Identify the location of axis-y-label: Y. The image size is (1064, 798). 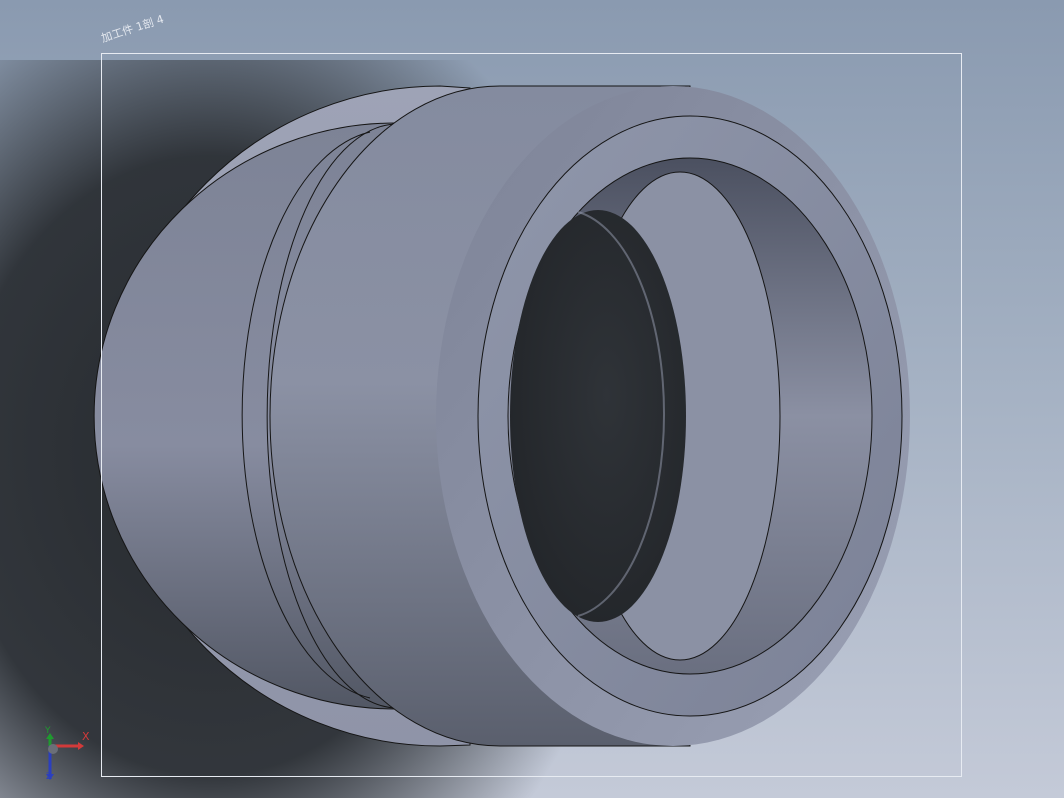
(48, 731).